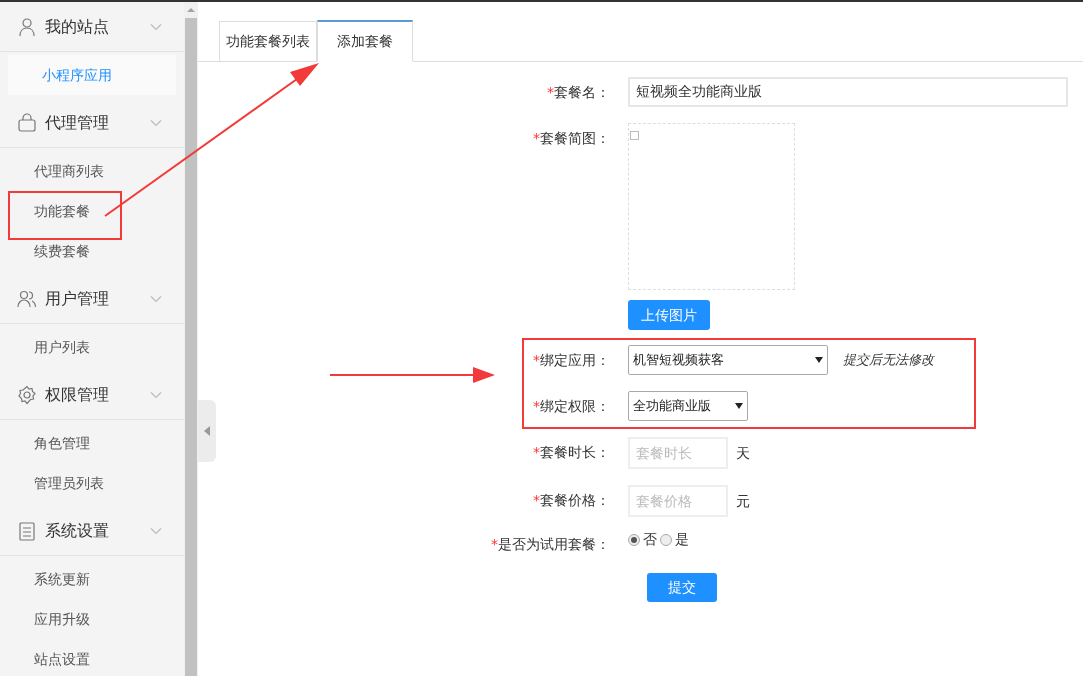 This screenshot has width=1083, height=676. I want to click on sidebar-item: 站点设置, so click(92, 657).